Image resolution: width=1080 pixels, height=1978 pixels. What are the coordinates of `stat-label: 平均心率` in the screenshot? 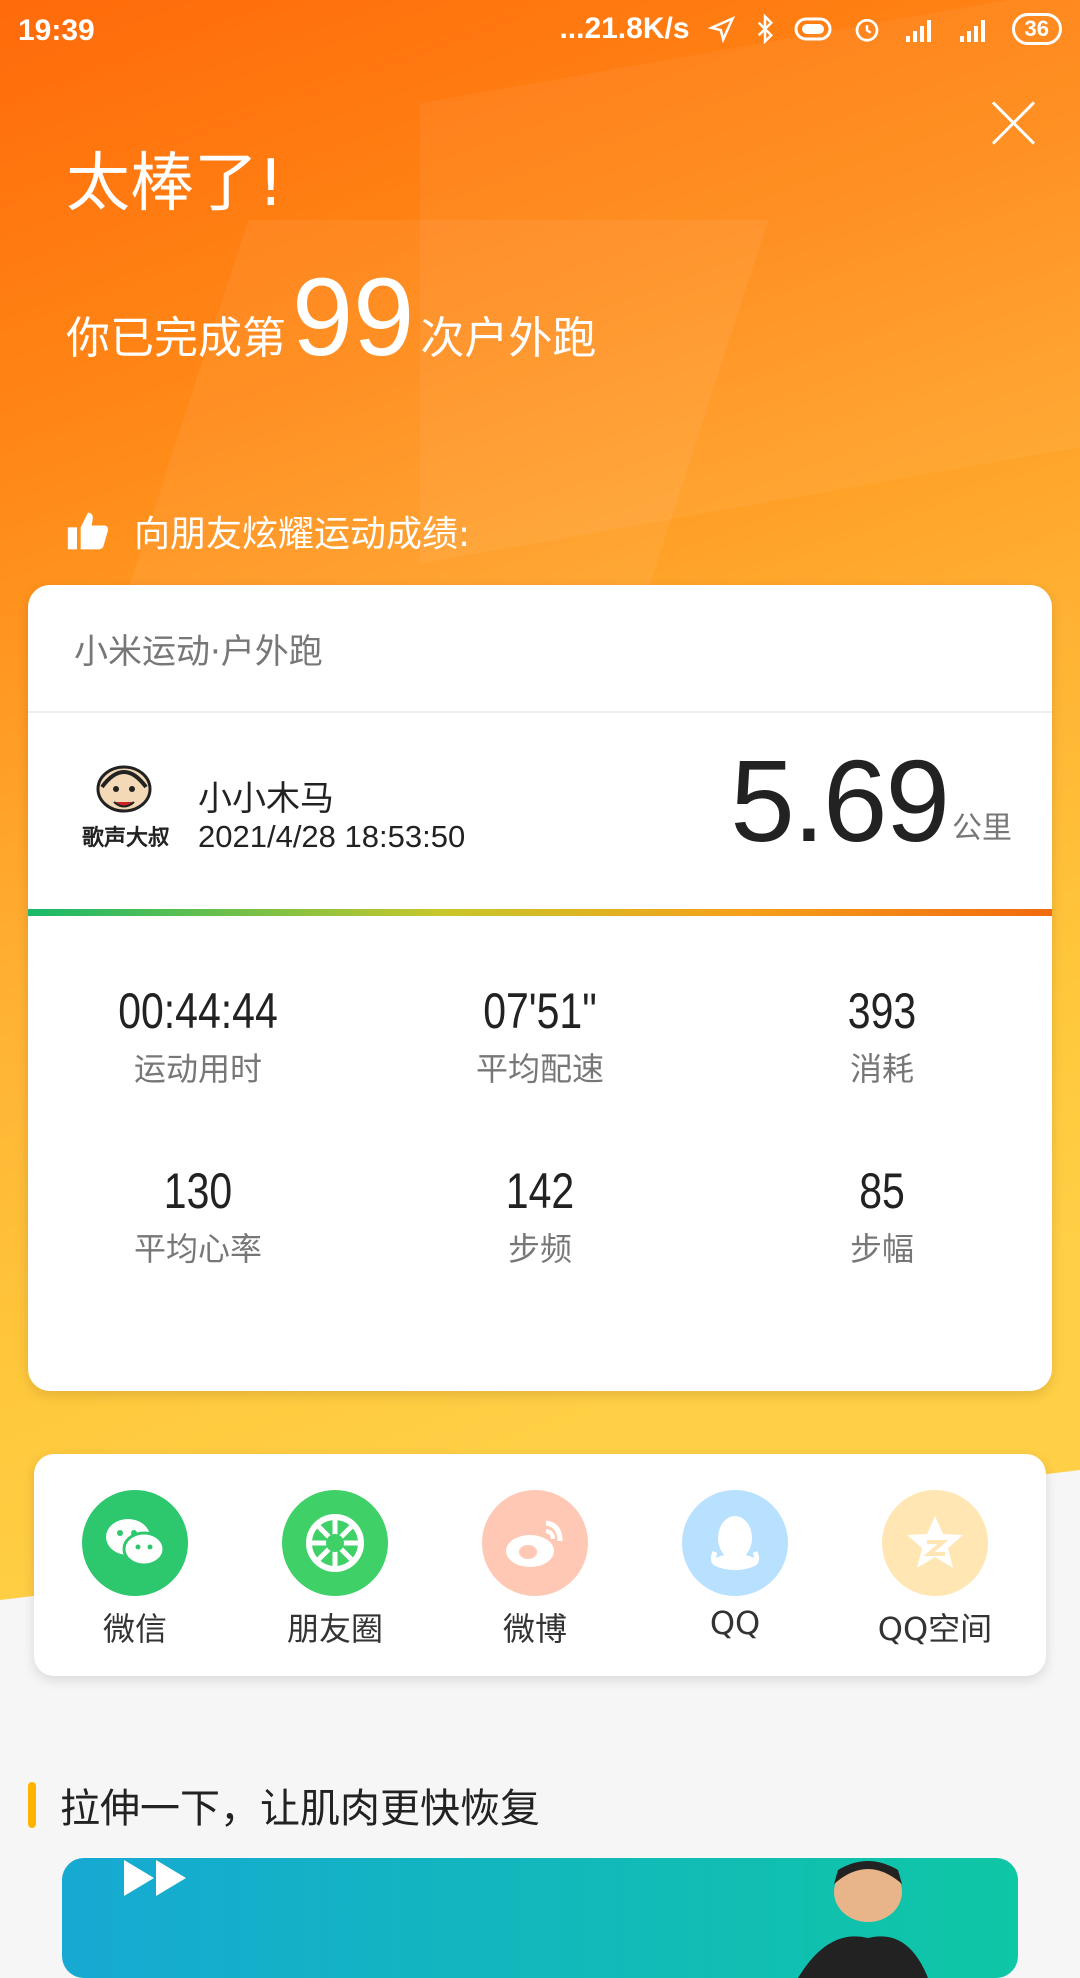 It's located at (197, 1249).